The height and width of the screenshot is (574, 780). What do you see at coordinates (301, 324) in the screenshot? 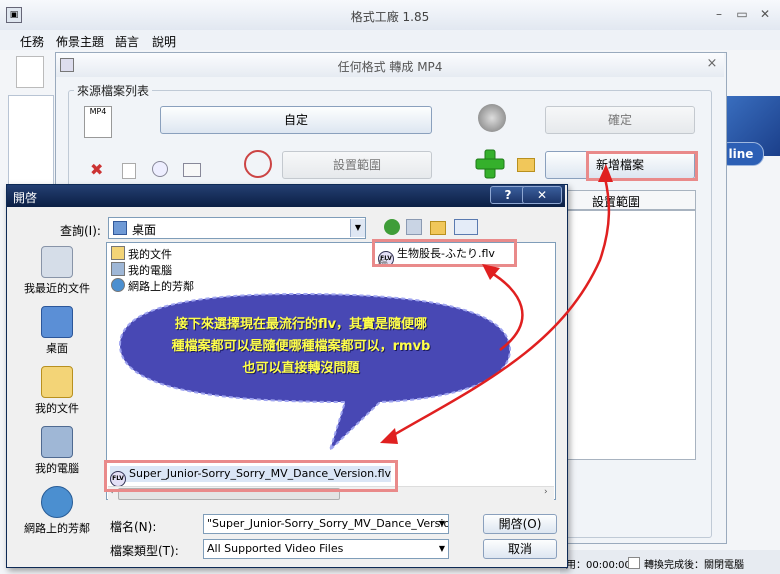
I see `callout-line: 接下來選擇現在最流行的flv，其實是隨便哪` at bounding box center [301, 324].